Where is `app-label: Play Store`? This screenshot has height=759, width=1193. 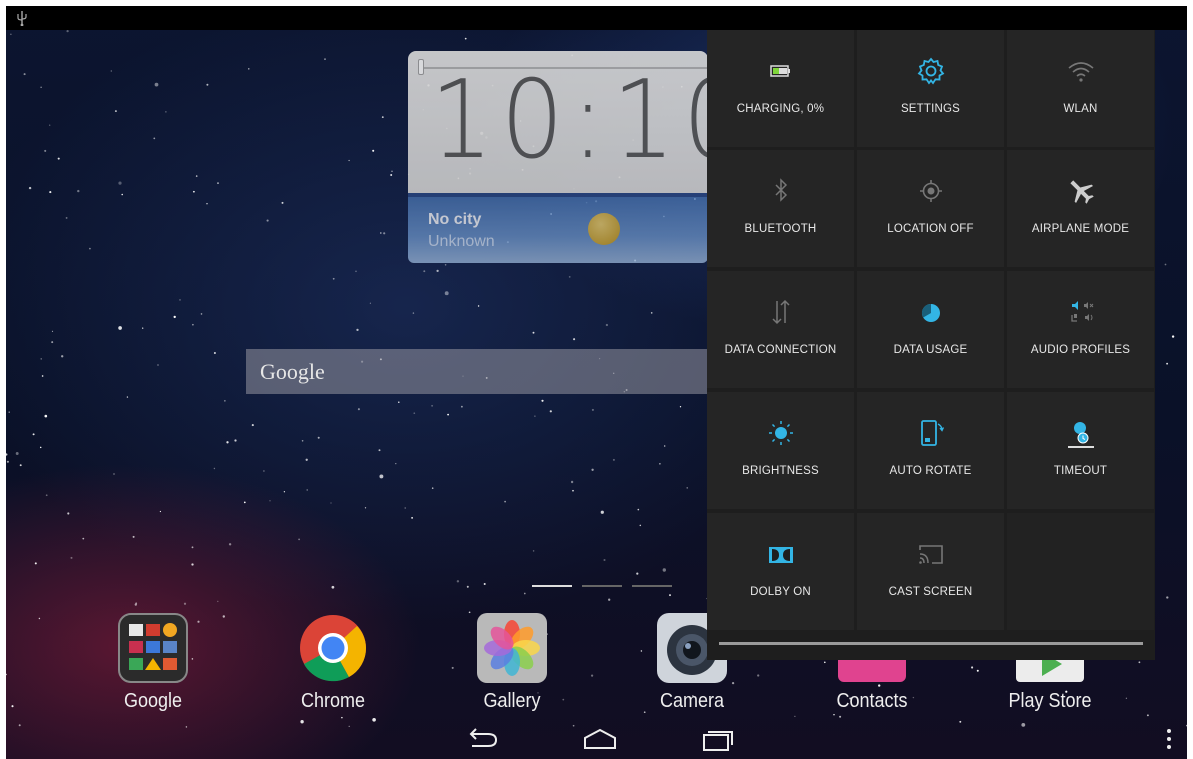
app-label: Play Store is located at coordinates (1050, 701).